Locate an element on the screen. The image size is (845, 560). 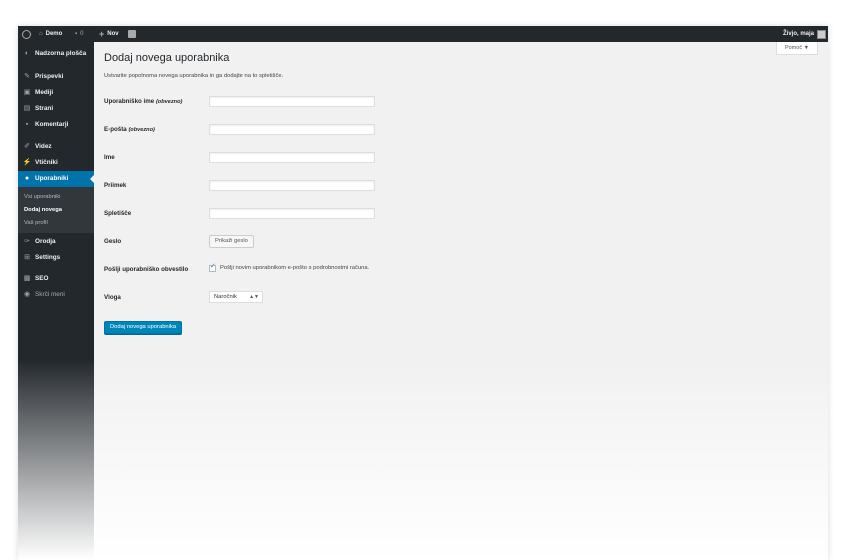
submenu-all-users: Vsi uporabniki is located at coordinates (42, 197).